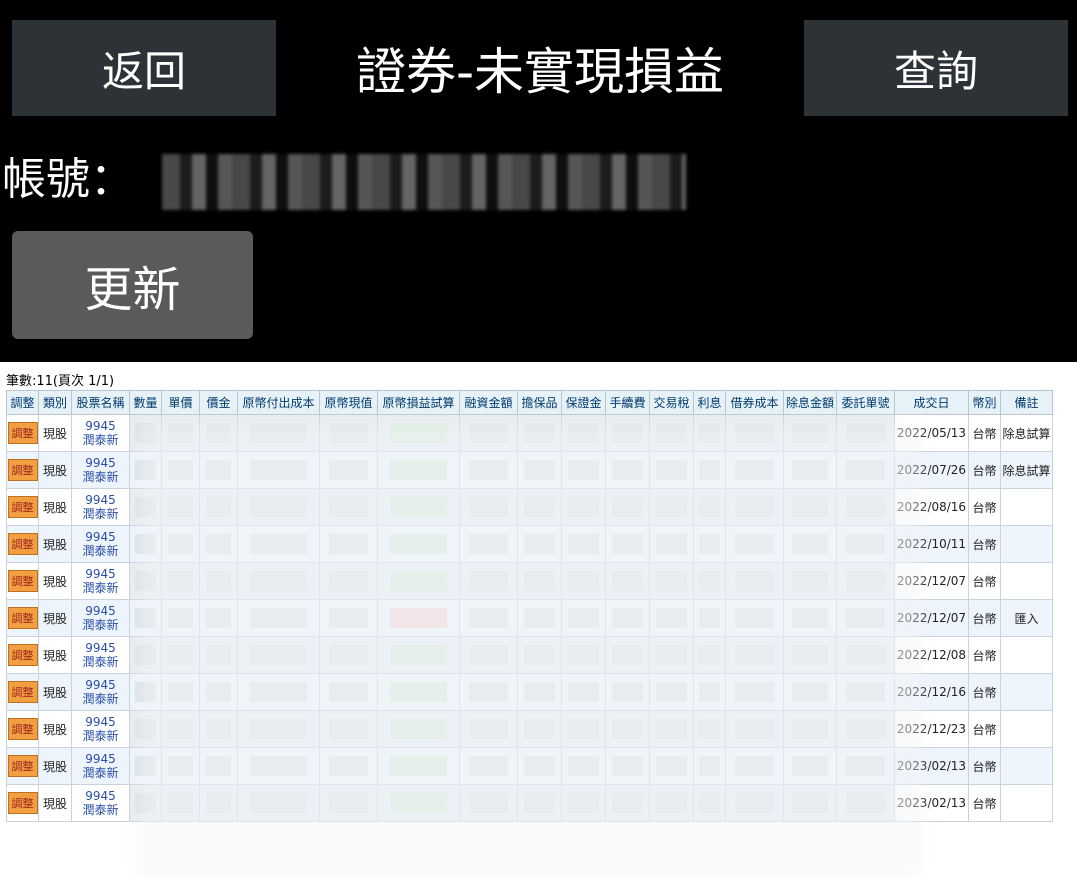 The height and width of the screenshot is (879, 1077). What do you see at coordinates (931, 692) in the screenshot?
I see `trade-date-cell: 2022/12/16` at bounding box center [931, 692].